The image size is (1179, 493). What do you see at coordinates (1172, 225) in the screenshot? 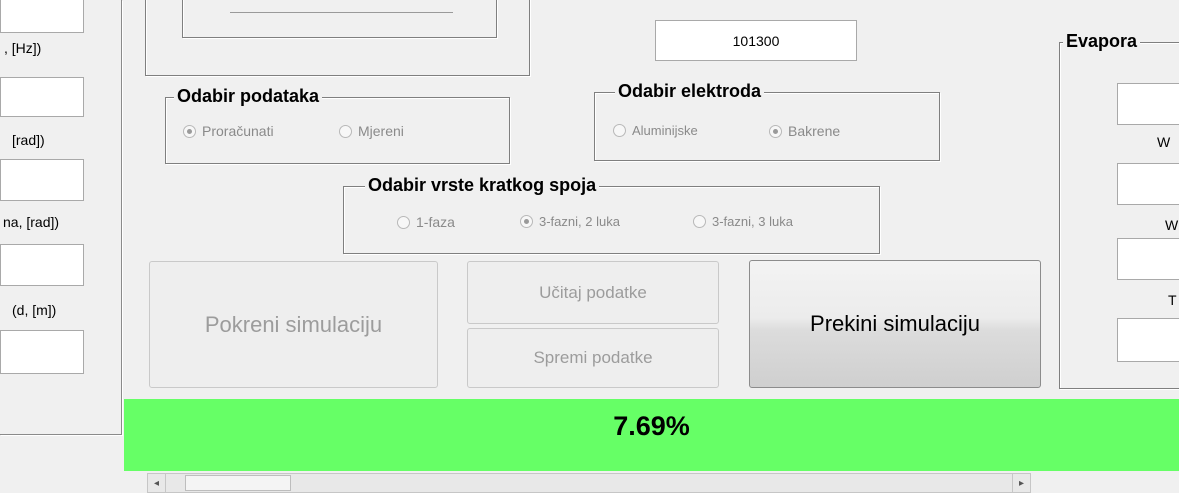
I see `evaporation-label-2: W` at bounding box center [1172, 225].